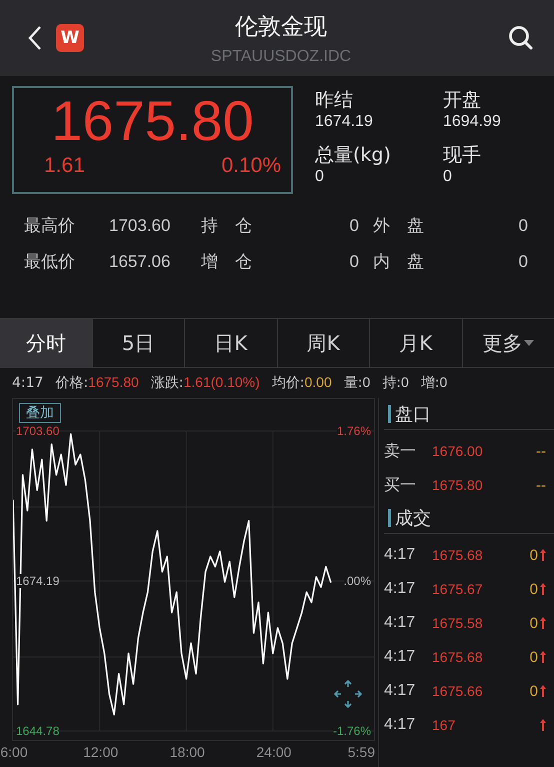  I want to click on summary-label: 总量(kg), so click(353, 155).